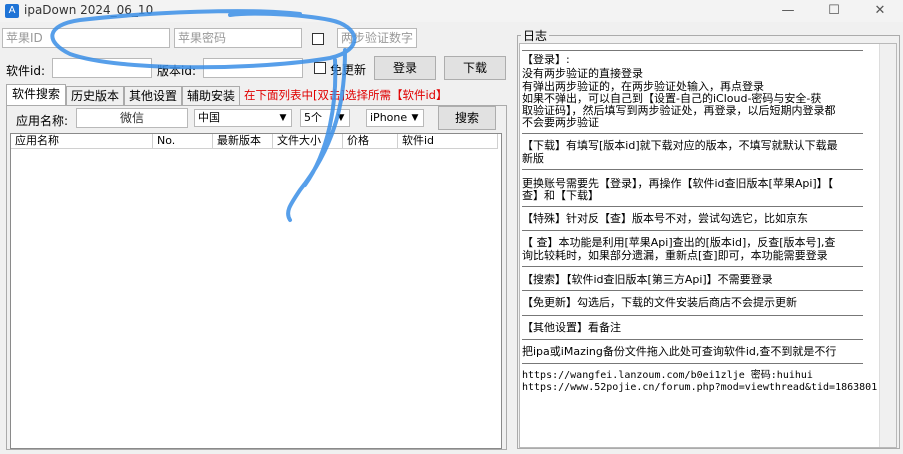 The height and width of the screenshot is (454, 903). Describe the element at coordinates (153, 96) in the screenshot. I see `tab-other-settings: 其他设置` at that location.